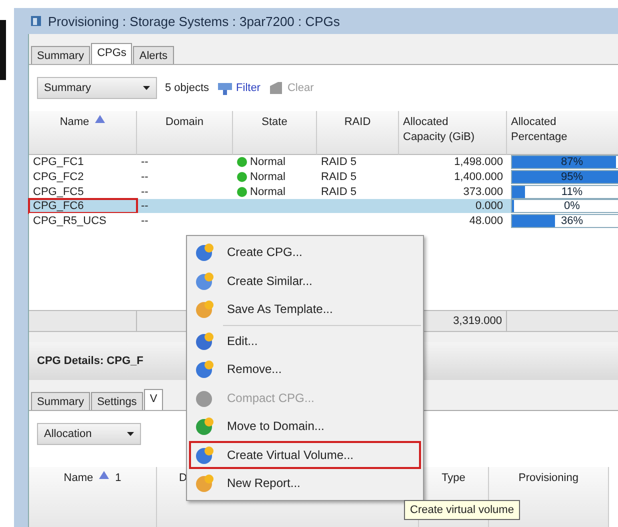  I want to click on column-header: Allocated Capacity (GiB), so click(453, 133).